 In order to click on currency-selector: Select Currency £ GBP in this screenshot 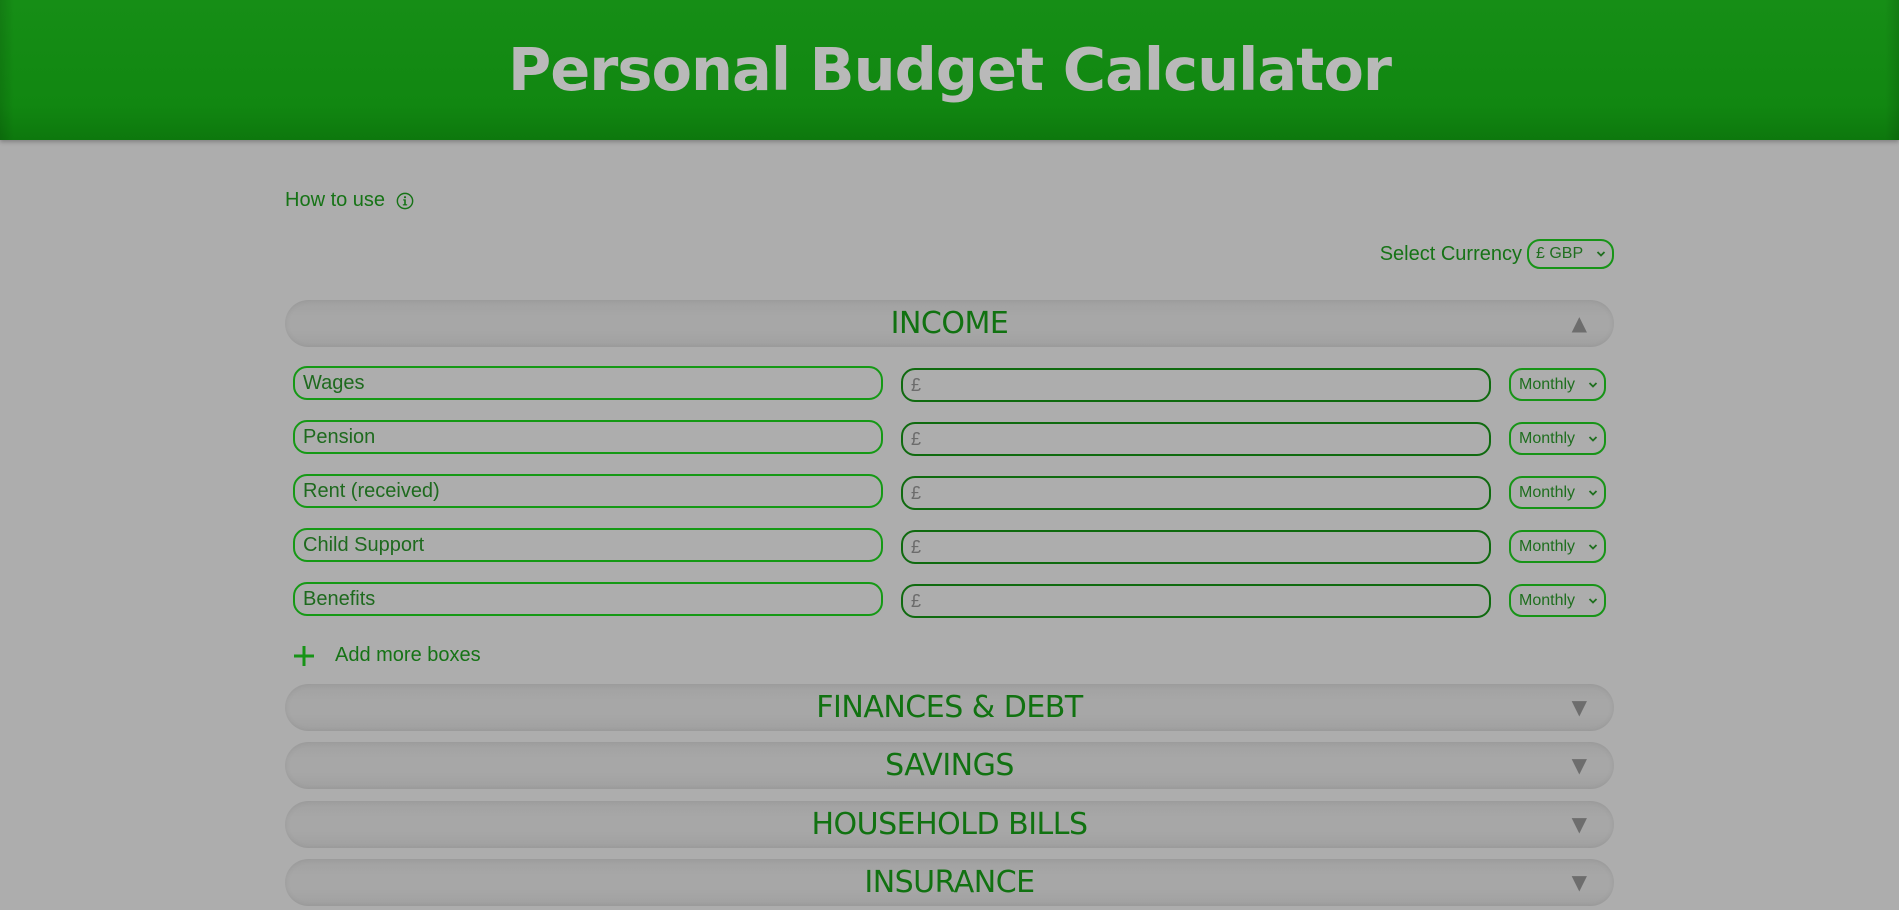, I will do `click(1497, 254)`.